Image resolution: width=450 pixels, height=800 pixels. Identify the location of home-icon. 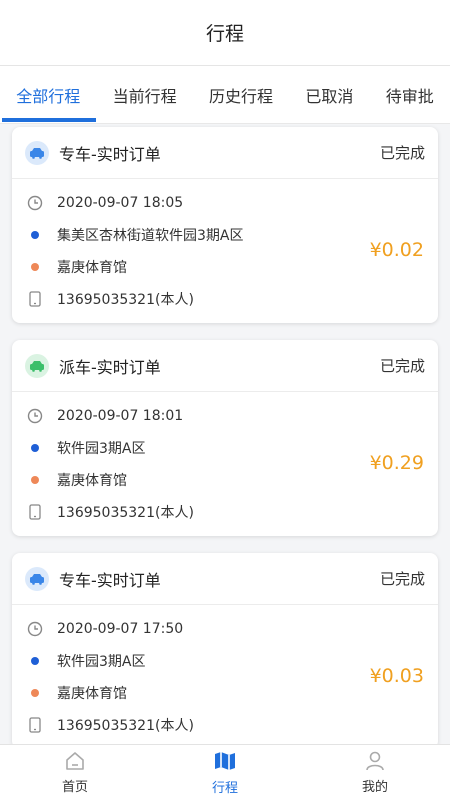
(75, 761).